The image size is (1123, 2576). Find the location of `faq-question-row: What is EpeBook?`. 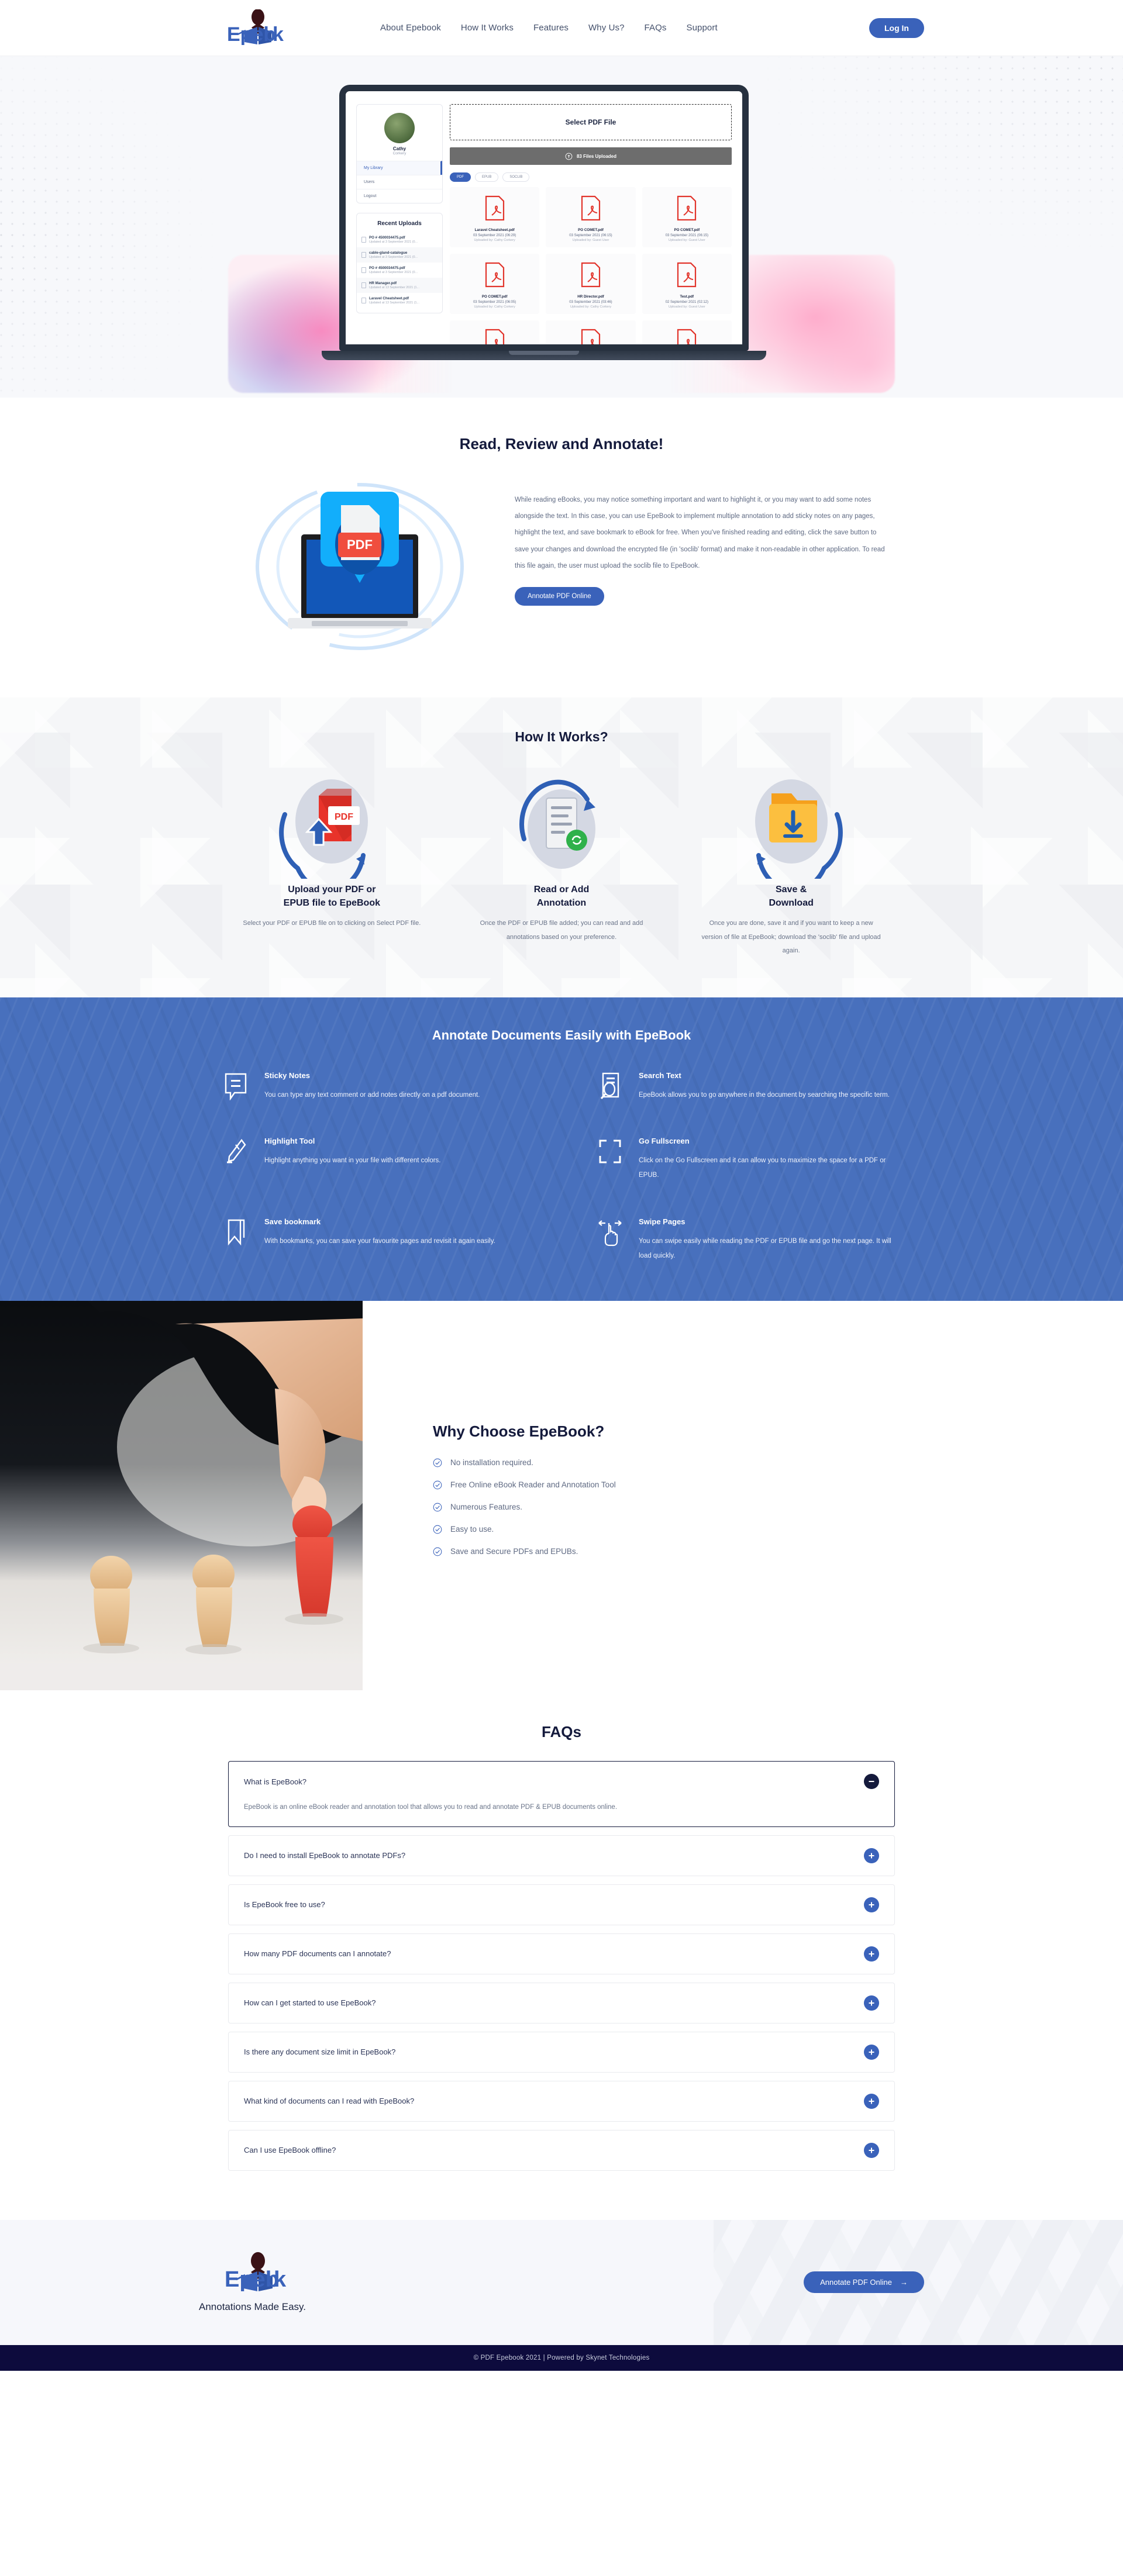

faq-question-row: What is EpeBook? is located at coordinates (561, 1781).